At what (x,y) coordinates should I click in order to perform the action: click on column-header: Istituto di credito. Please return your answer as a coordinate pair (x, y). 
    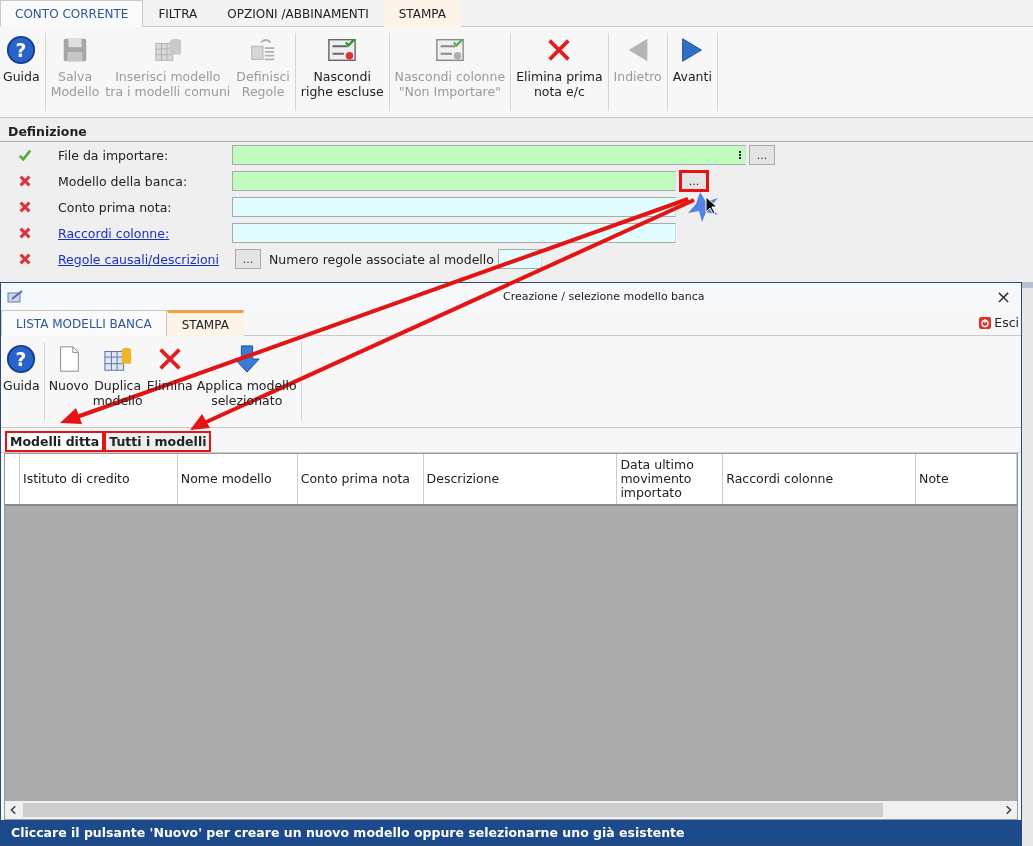
    Looking at the image, I should click on (99, 479).